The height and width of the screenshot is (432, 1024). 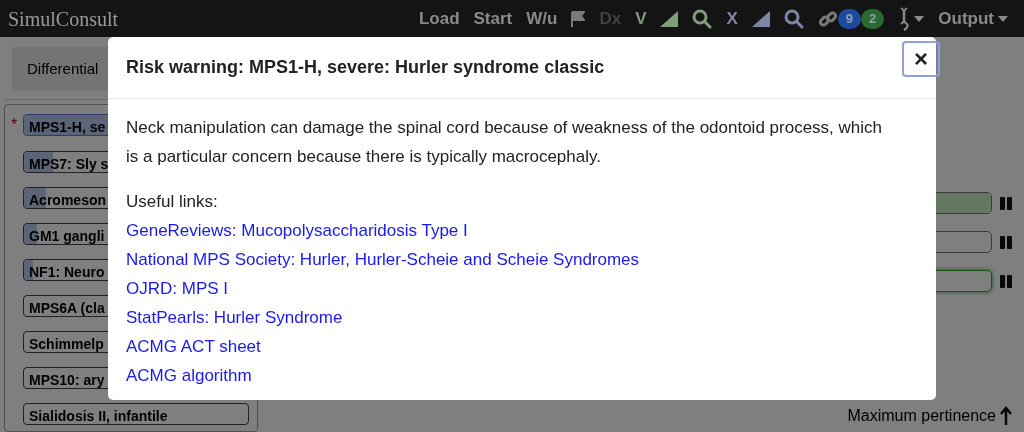 I want to click on count-badge: 9, so click(x=849, y=18).